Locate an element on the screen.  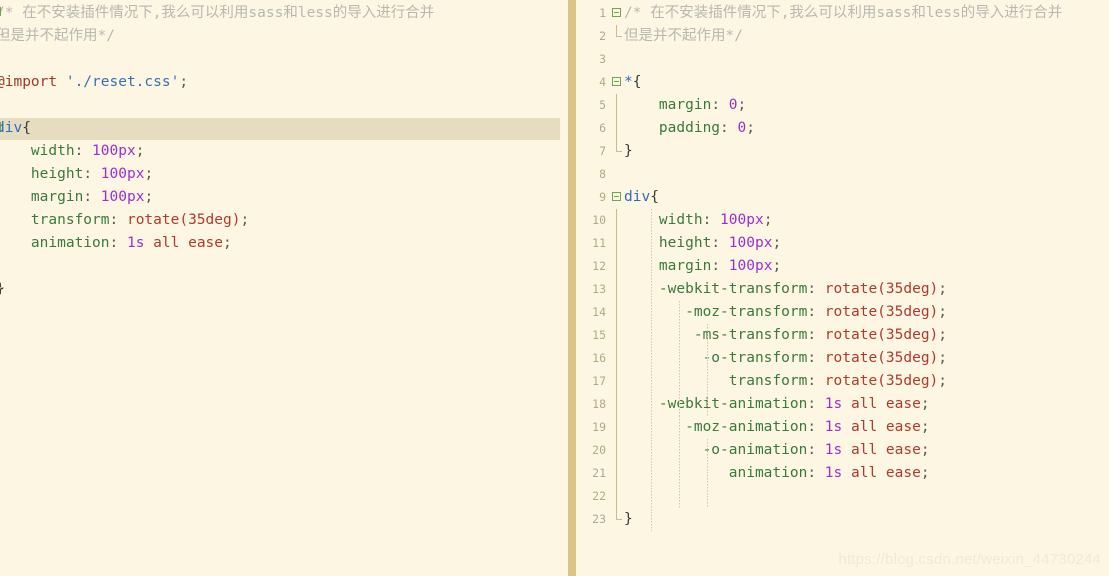
code-token: margin is located at coordinates (668, 105).